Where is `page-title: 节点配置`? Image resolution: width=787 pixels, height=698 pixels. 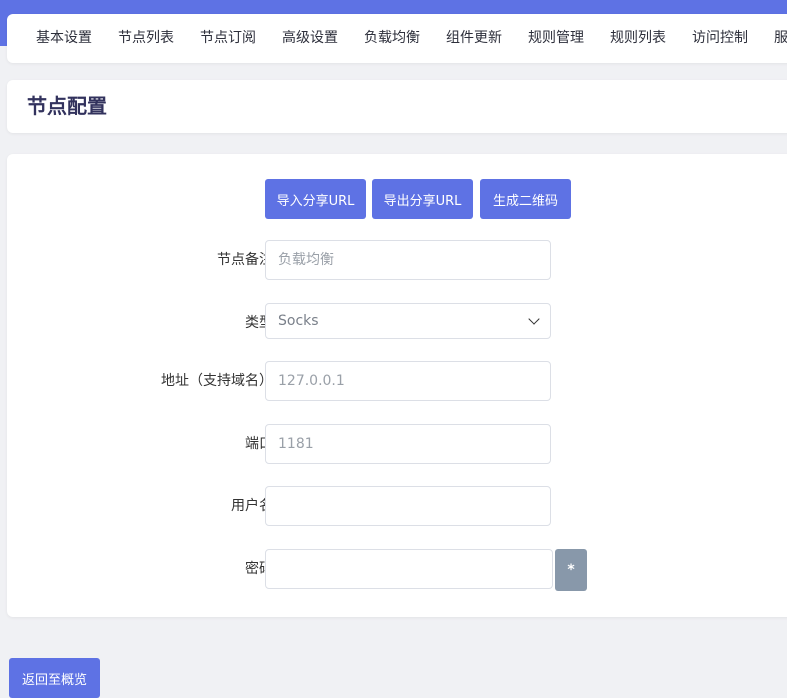
page-title: 节点配置 is located at coordinates (67, 106).